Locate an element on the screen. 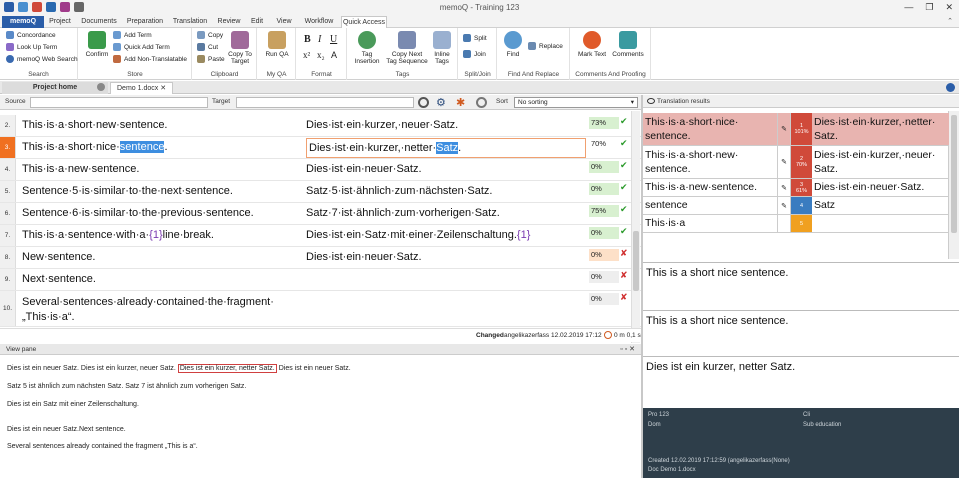 Image resolution: width=959 pixels, height=478 pixels. view-current-segment: Dies ist ein kurzer, netter Satz. is located at coordinates (227, 368).